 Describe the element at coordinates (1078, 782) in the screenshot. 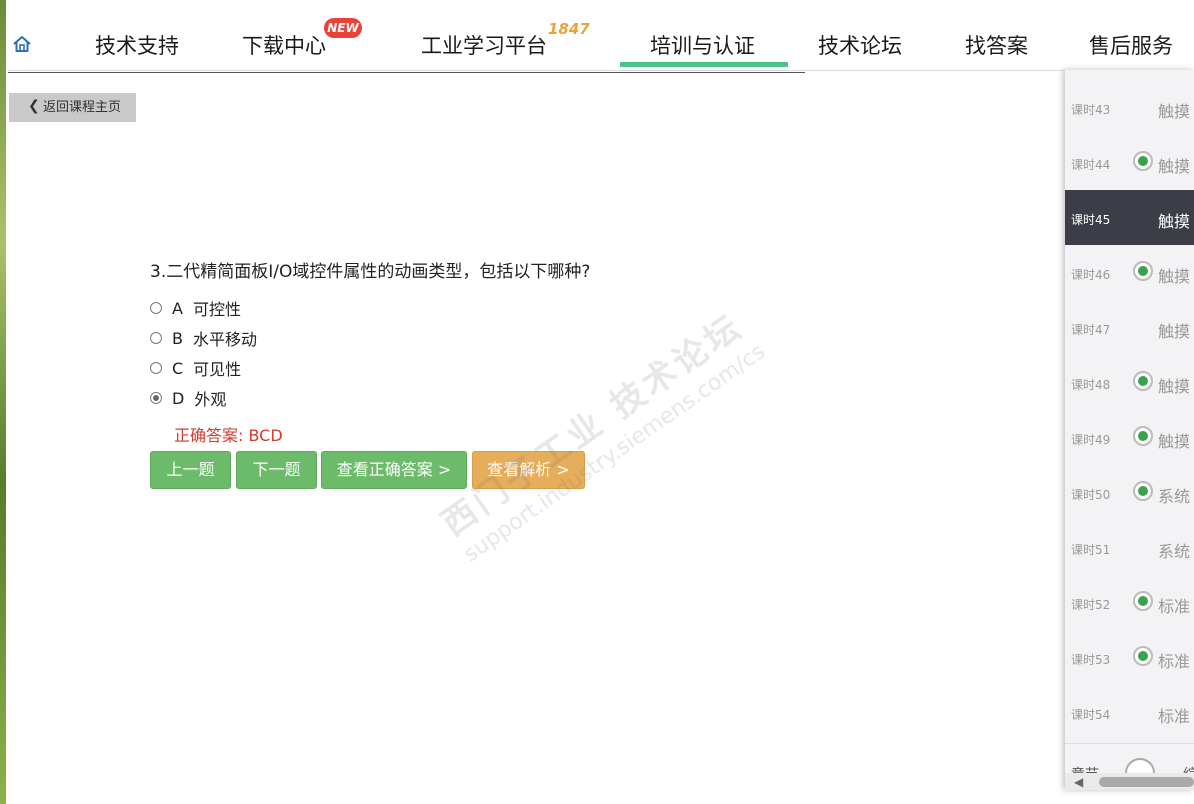

I see `scroll-left-icon: ◀` at that location.